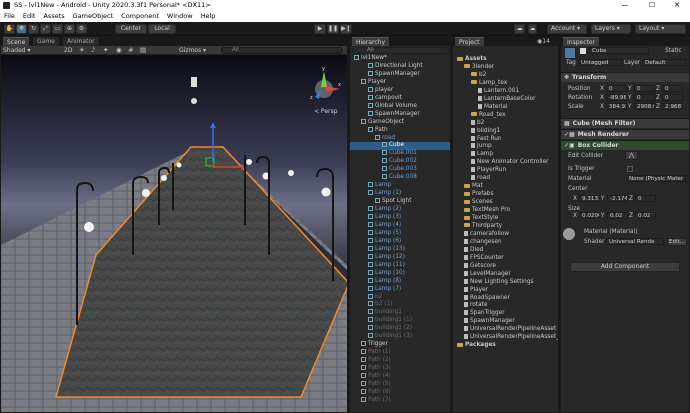 The image size is (690, 413). Describe the element at coordinates (400, 162) in the screenshot. I see `hierarchy-item: Cube.002` at that location.